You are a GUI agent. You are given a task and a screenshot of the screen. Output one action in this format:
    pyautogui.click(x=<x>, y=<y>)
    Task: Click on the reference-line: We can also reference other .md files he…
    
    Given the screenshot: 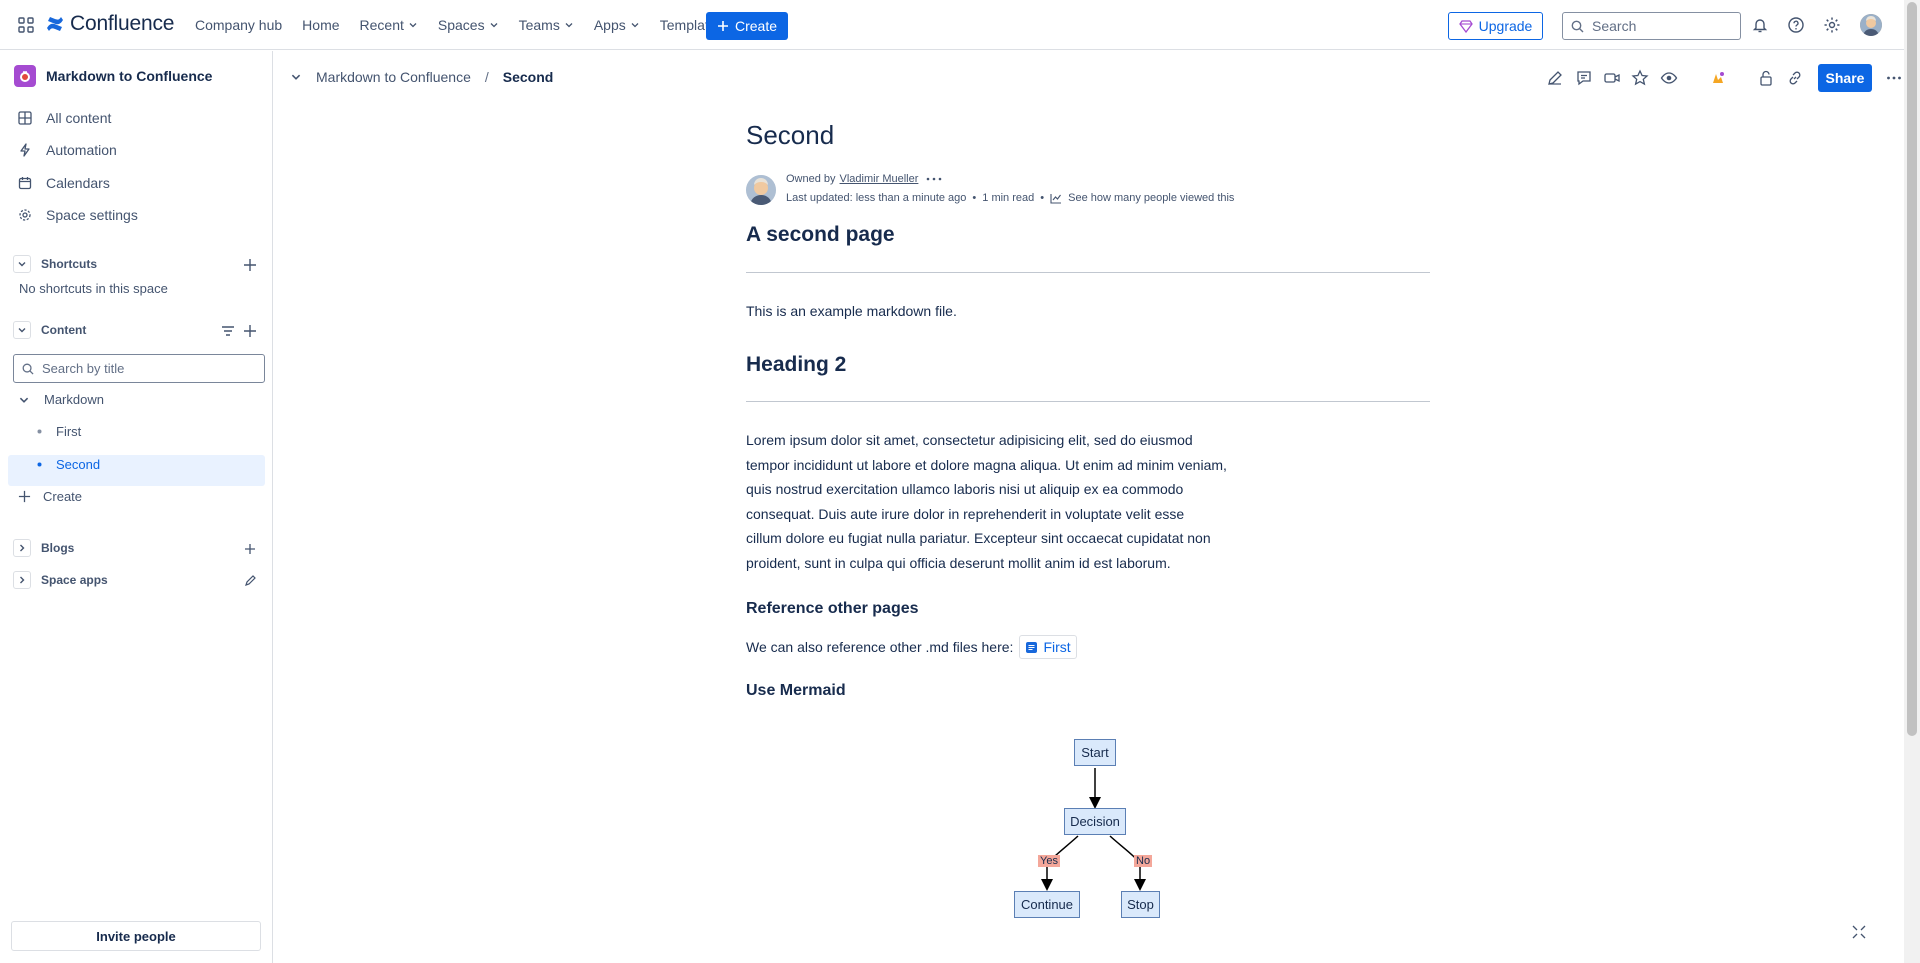 What is the action you would take?
    pyautogui.click(x=911, y=647)
    